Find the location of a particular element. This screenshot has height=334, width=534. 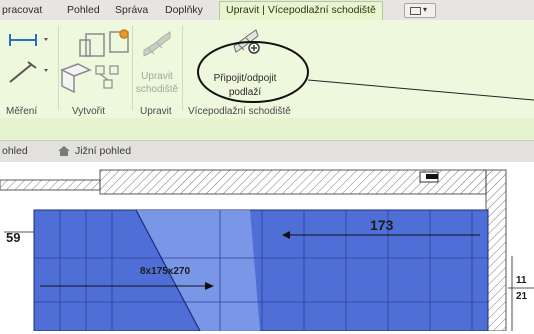

annotation-leader-line is located at coordinates (420, 90).